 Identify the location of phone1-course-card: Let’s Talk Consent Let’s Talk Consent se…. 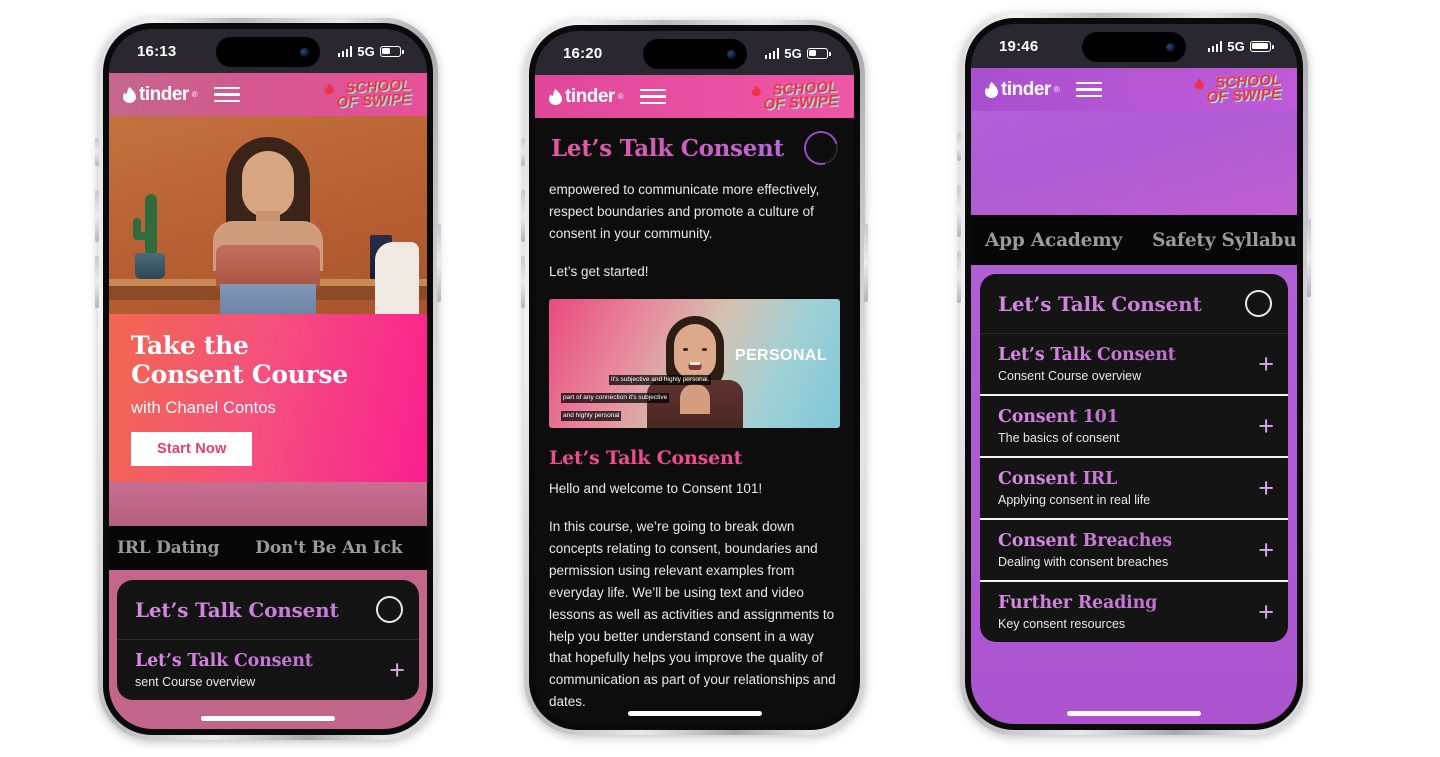
(268, 640).